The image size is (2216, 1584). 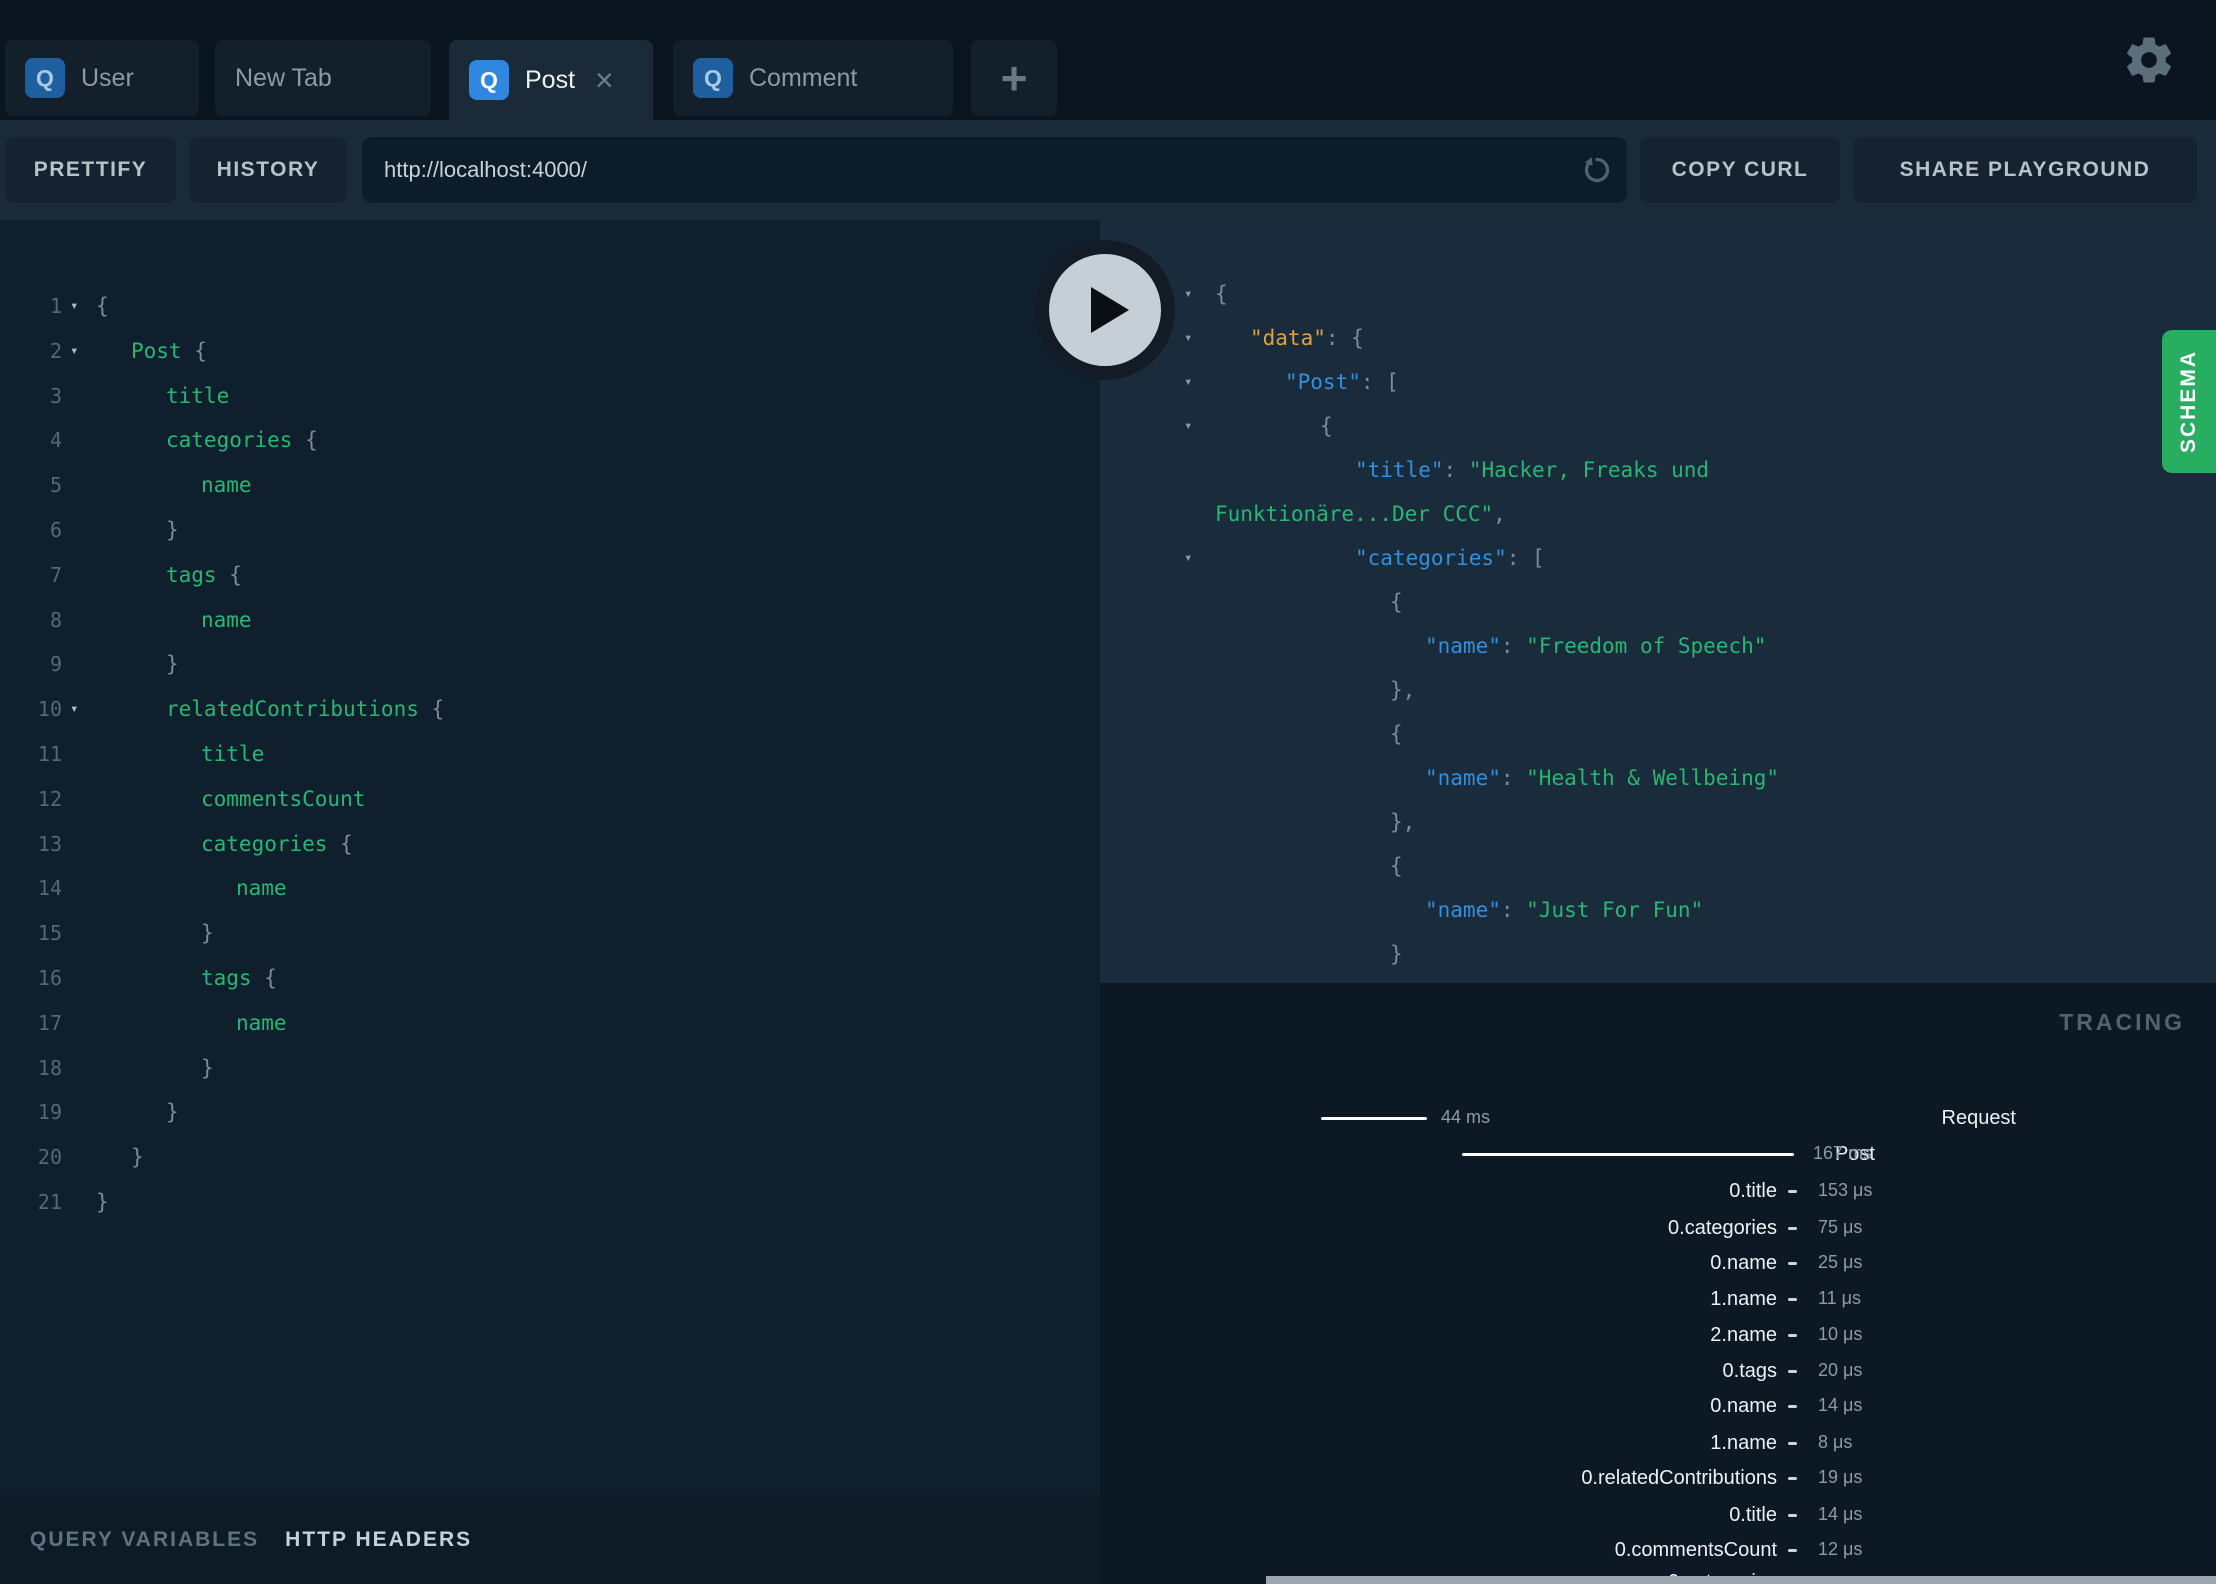 I want to click on string-token: "Freedom of Speech", so click(x=1646, y=646).